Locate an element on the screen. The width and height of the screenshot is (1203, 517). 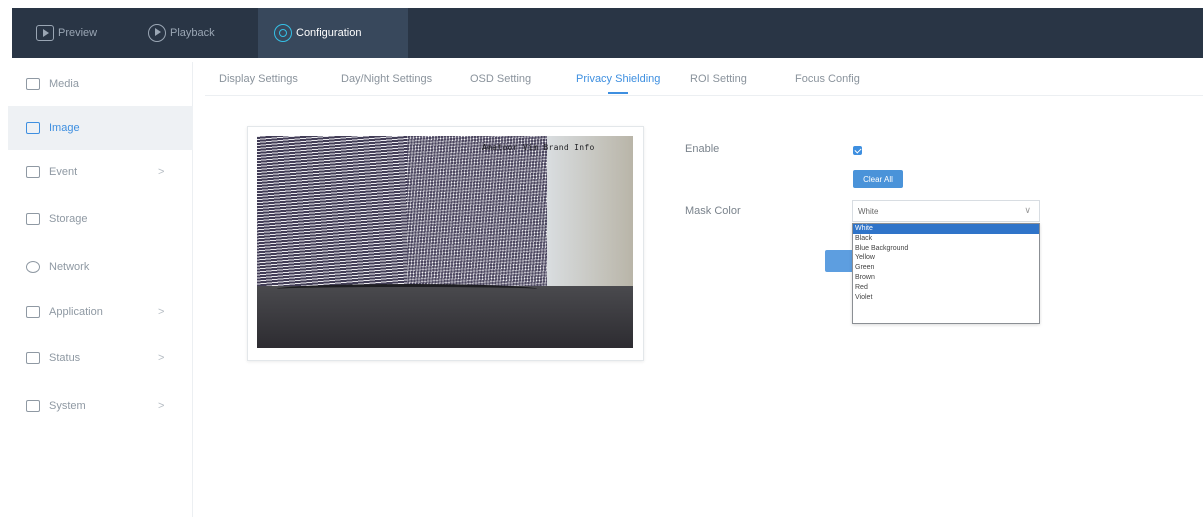
tab-focus-config: Focus Config is located at coordinates (827, 79).